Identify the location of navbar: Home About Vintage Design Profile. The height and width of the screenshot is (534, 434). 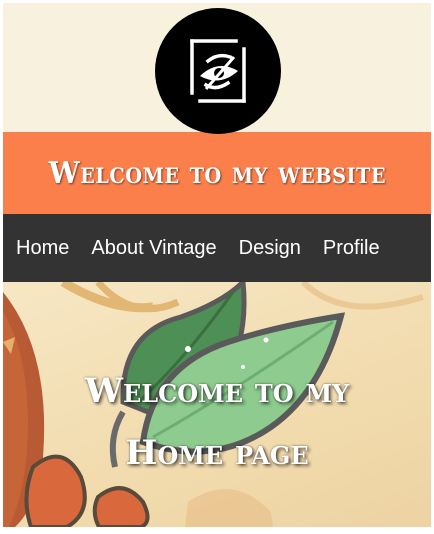
(217, 248).